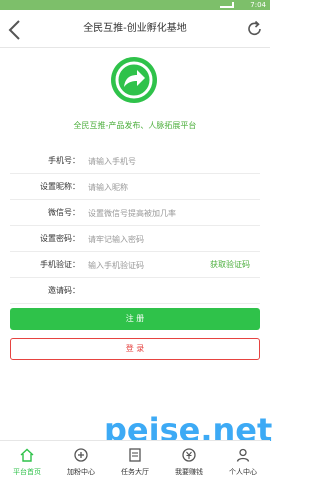 Image resolution: width=320 pixels, height=480 pixels. Describe the element at coordinates (60, 186) in the screenshot. I see `nickname-label: 设置昵称：` at that location.